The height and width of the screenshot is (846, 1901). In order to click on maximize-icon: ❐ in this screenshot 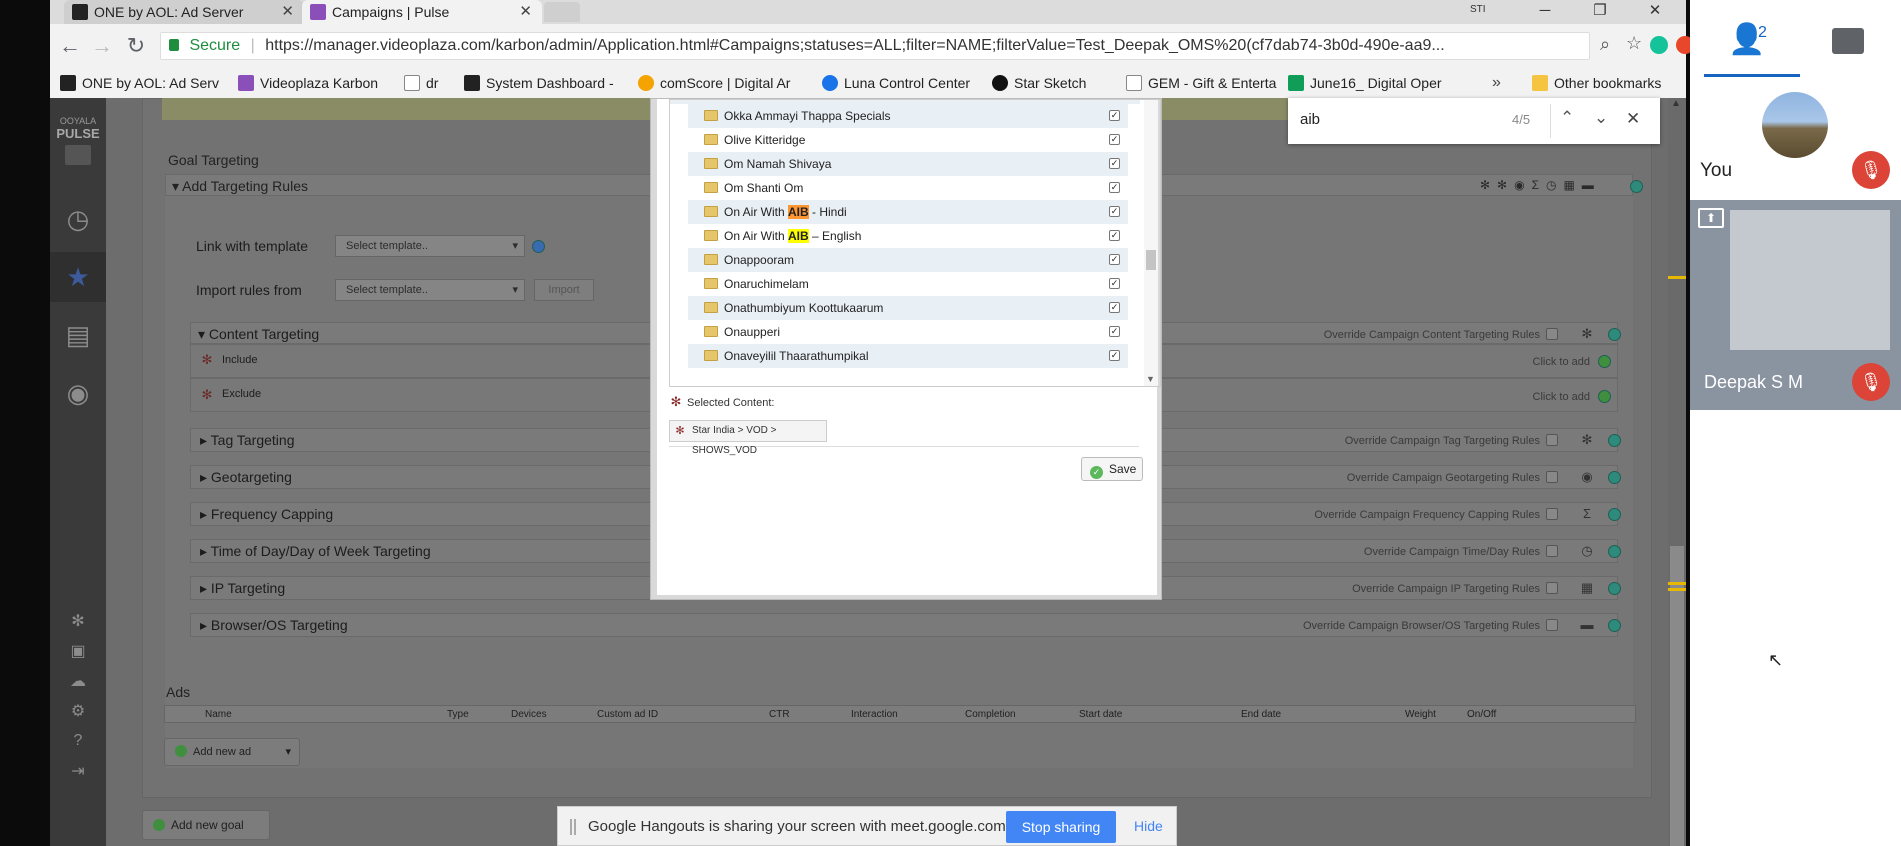, I will do `click(1600, 12)`.